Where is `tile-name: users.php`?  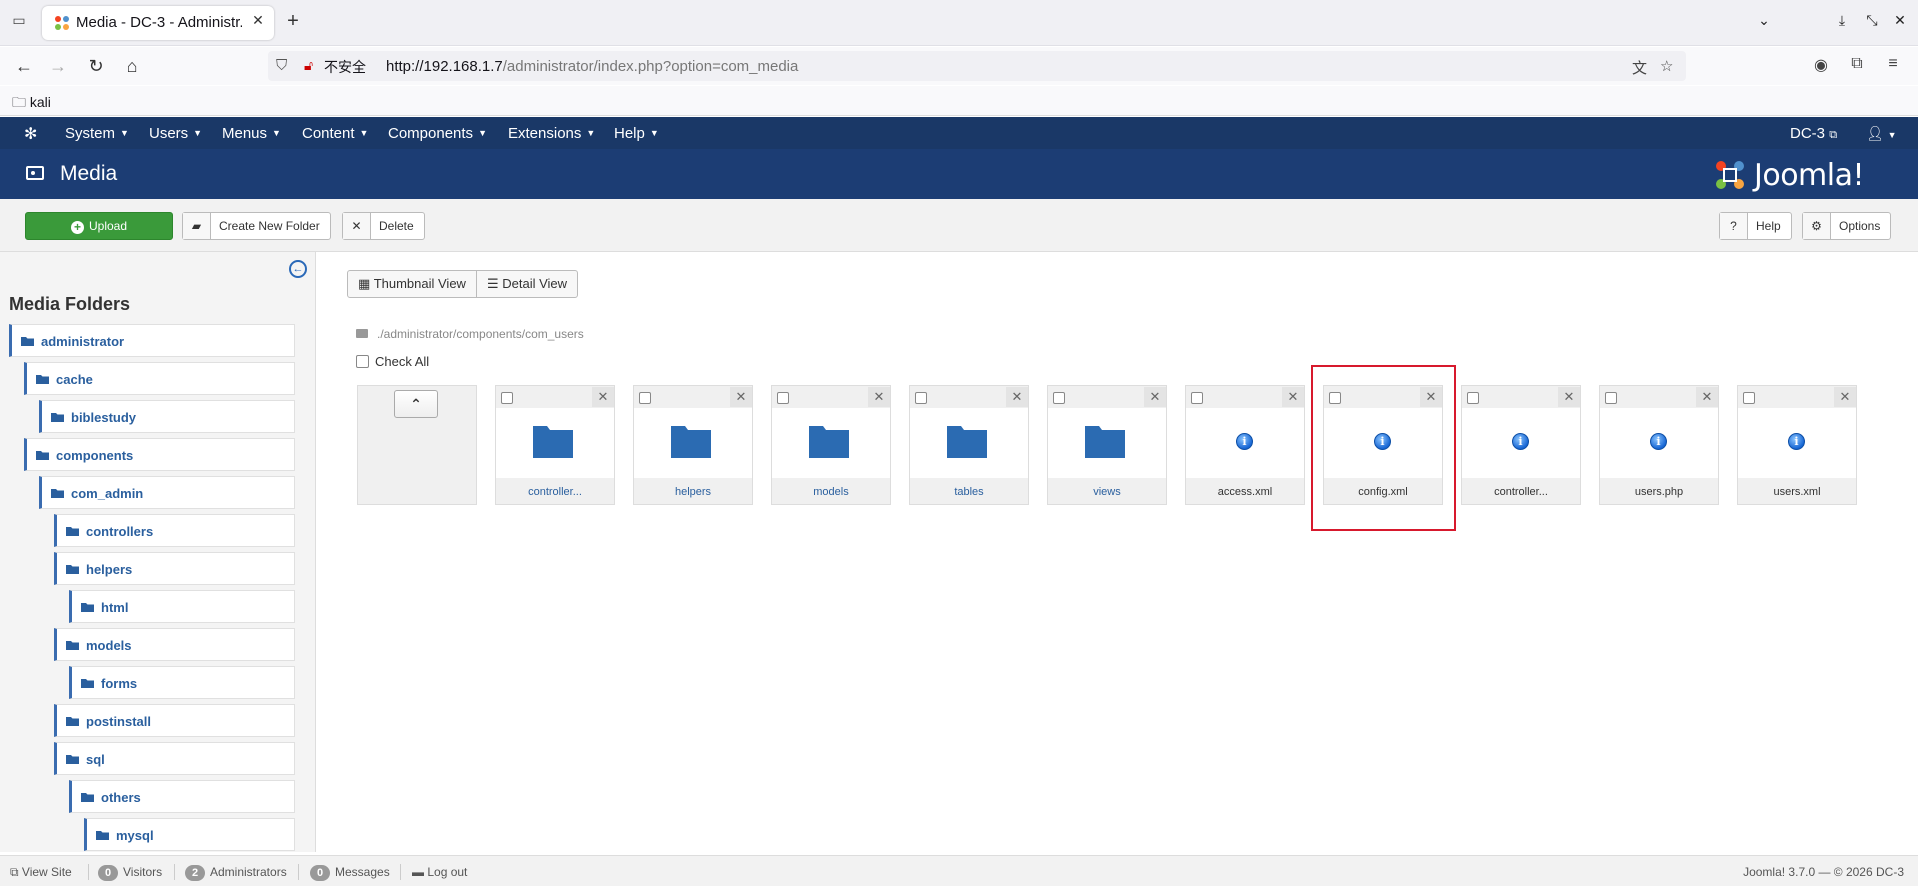
tile-name: users.php is located at coordinates (1659, 492).